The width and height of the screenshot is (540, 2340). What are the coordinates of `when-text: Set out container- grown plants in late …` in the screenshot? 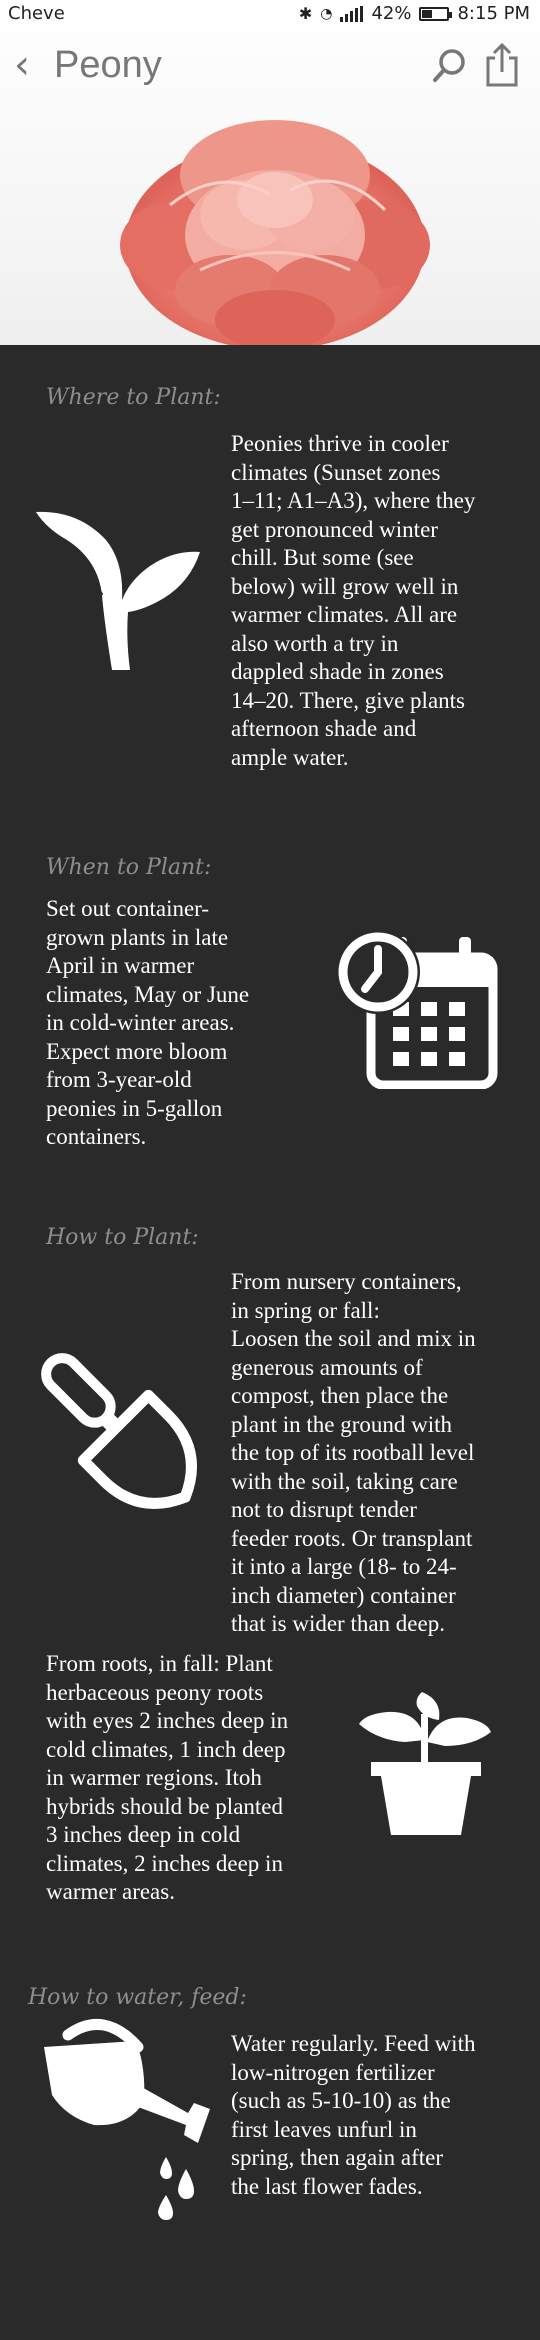 It's located at (148, 1022).